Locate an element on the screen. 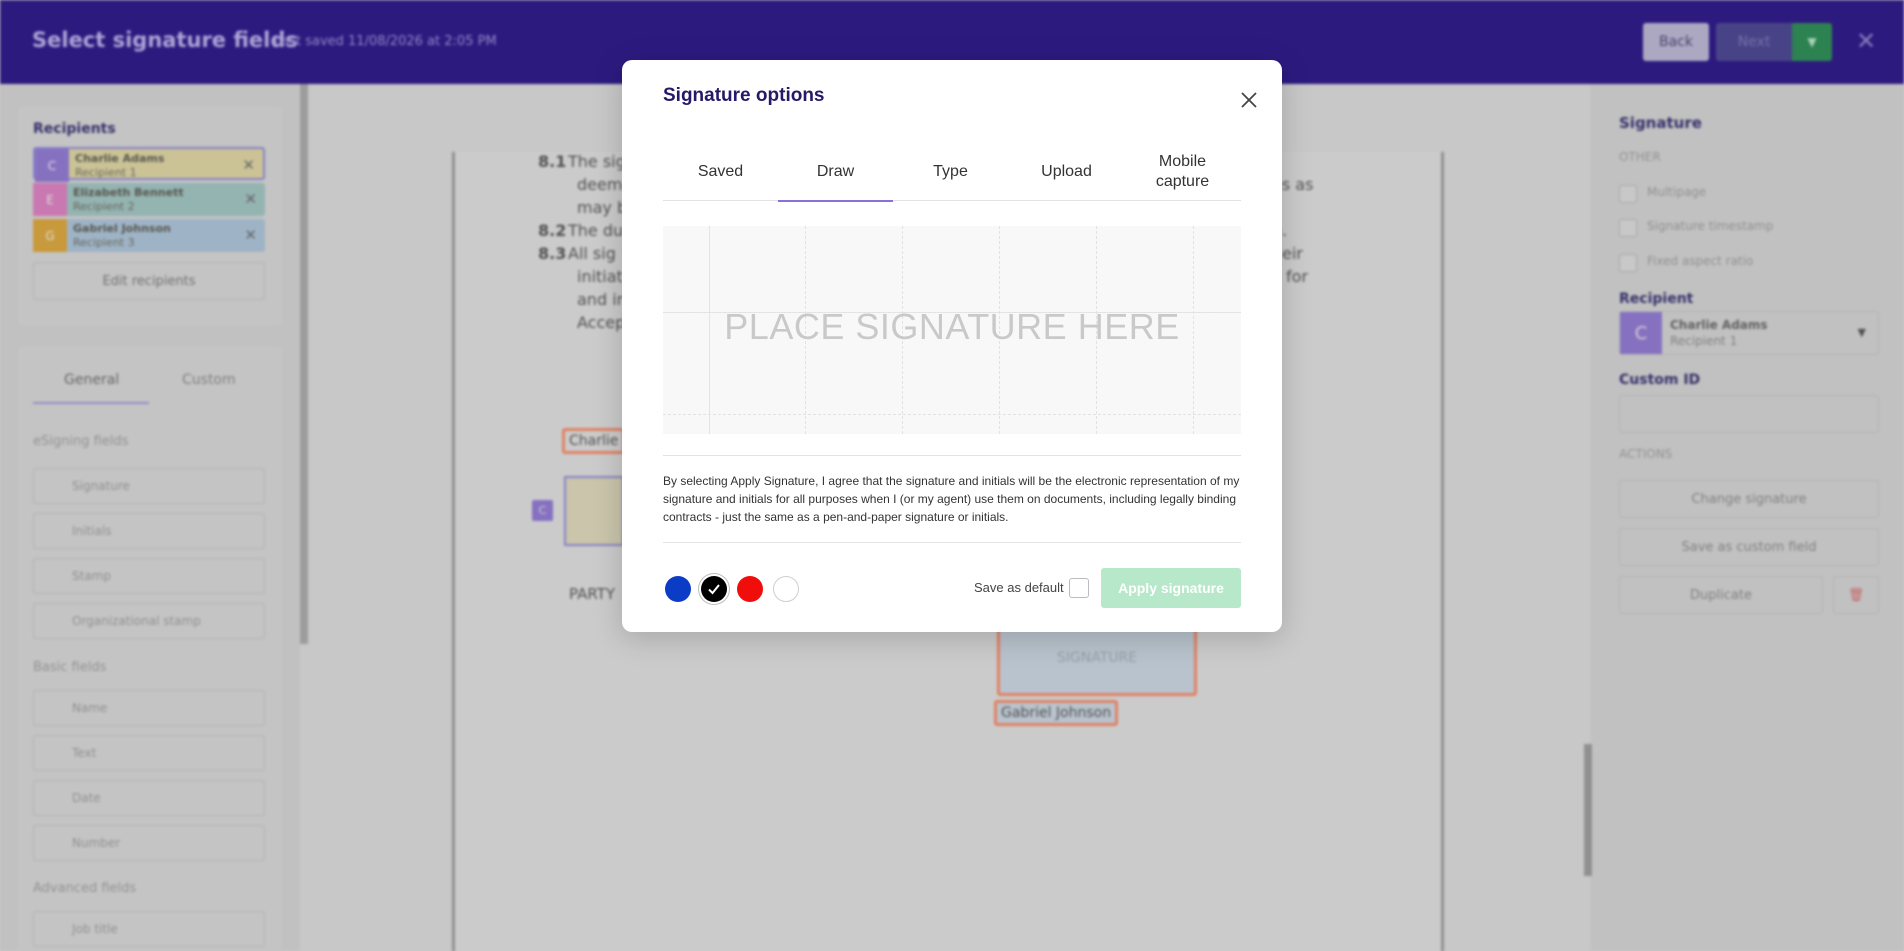 The height and width of the screenshot is (951, 1904). checkmark-icon is located at coordinates (714, 589).